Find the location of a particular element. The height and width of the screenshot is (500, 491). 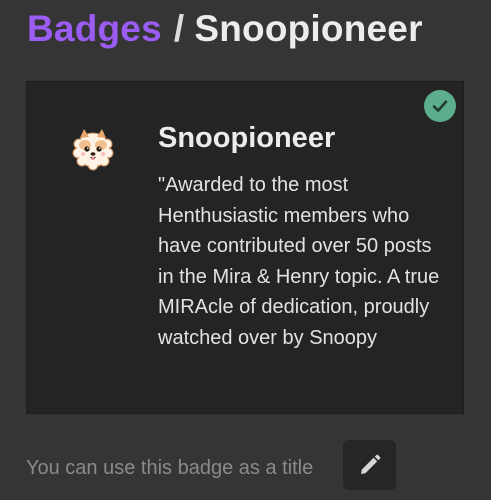

page-title: Badges / Snoopioneer is located at coordinates (225, 29).